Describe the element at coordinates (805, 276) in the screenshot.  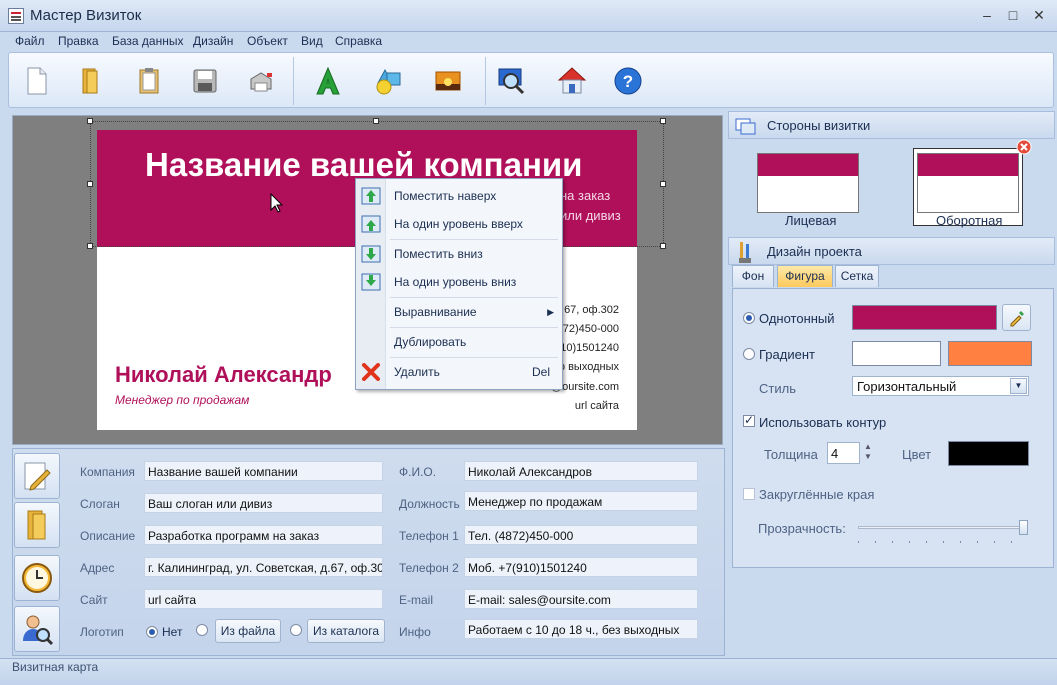
I see `tab-shape: Фигура` at that location.